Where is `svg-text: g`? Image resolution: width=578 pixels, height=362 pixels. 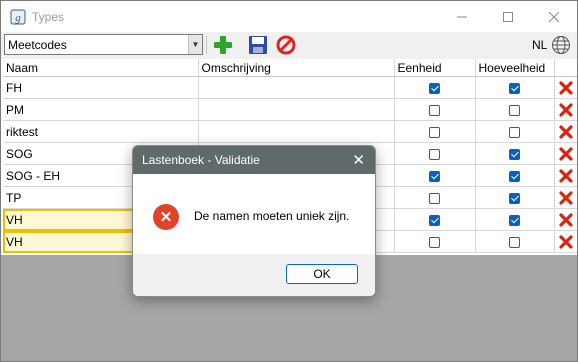 svg-text: g is located at coordinates (18, 18).